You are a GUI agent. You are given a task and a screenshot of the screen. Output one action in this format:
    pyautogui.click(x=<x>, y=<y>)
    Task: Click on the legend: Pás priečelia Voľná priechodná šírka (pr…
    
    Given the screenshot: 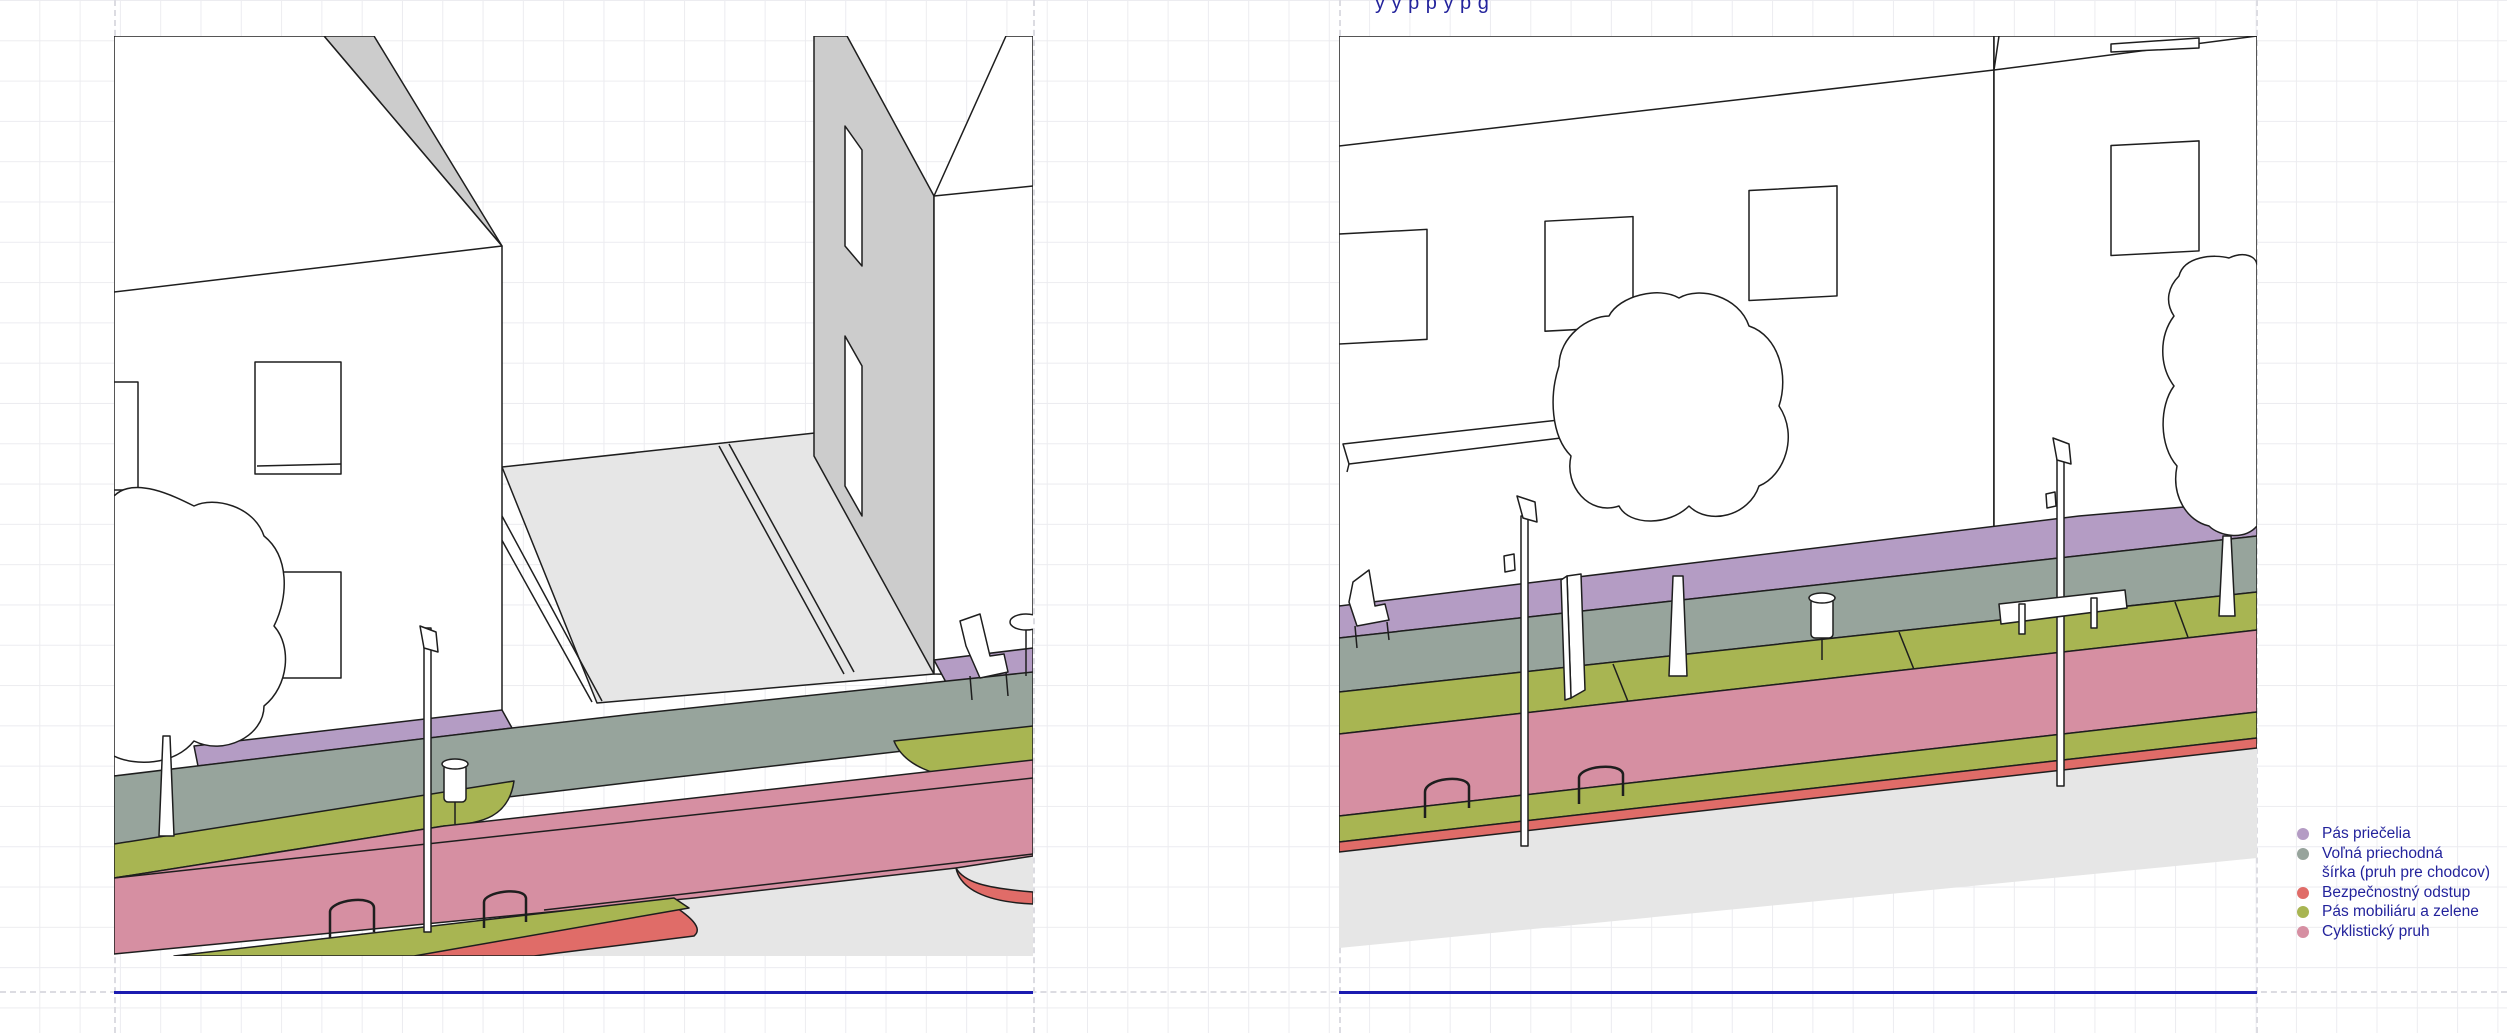 What is the action you would take?
    pyautogui.click(x=2393, y=882)
    